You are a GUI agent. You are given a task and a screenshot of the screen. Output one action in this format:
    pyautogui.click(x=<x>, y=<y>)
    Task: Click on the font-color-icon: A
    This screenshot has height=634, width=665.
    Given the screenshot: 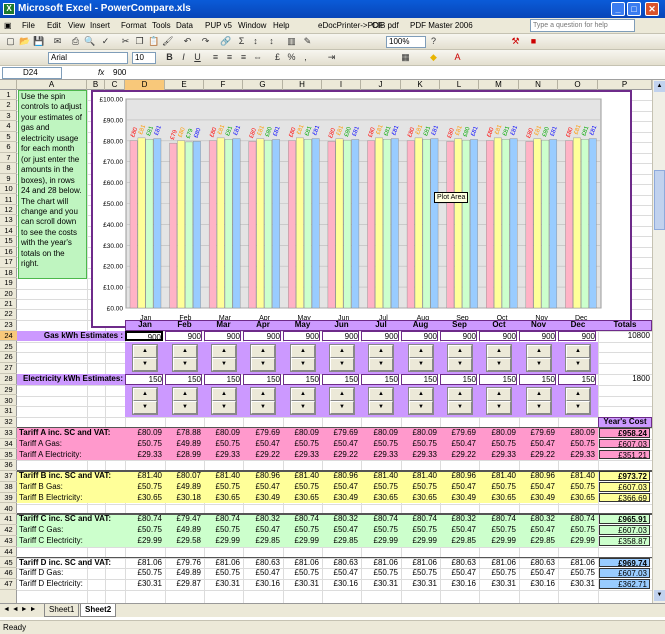 What is the action you would take?
    pyautogui.click(x=457, y=57)
    